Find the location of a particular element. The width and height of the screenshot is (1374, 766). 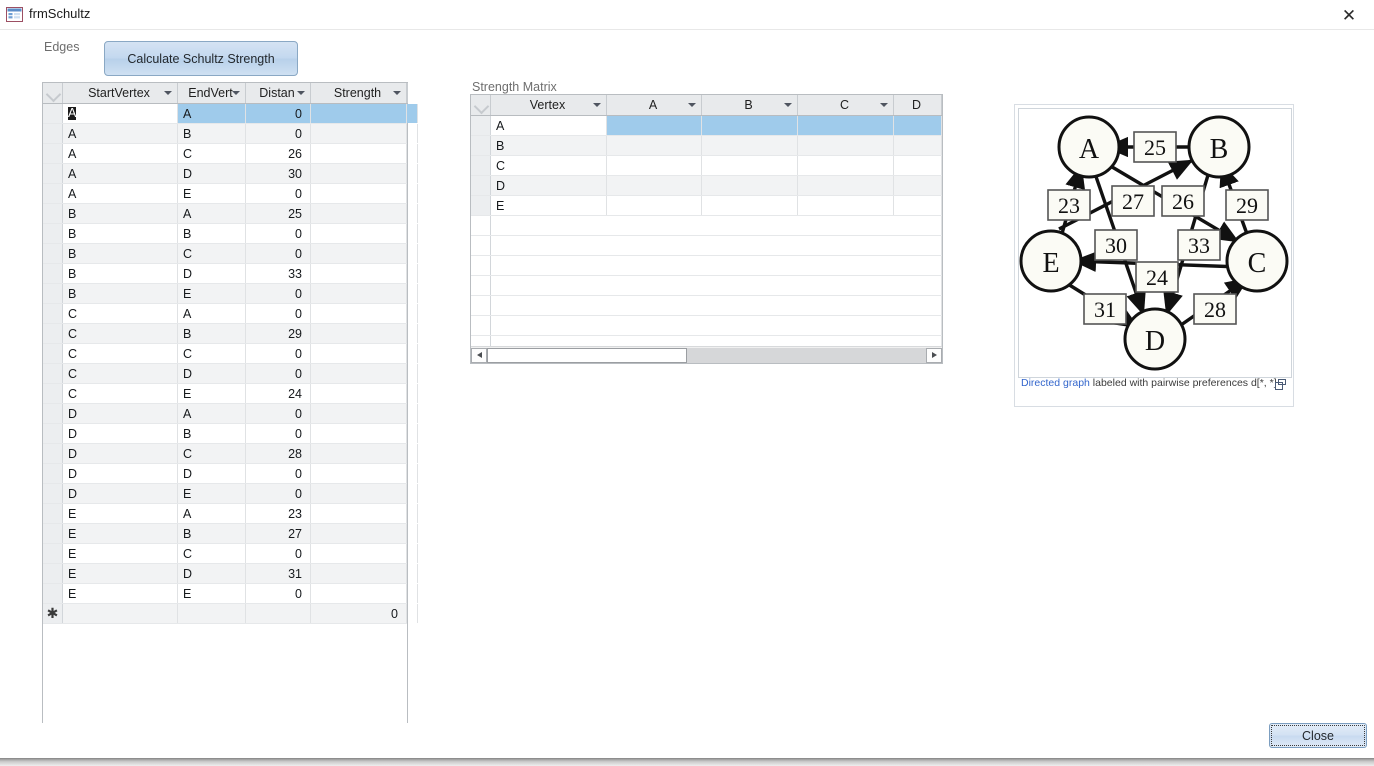

cell-startvertex: D is located at coordinates (120, 453).